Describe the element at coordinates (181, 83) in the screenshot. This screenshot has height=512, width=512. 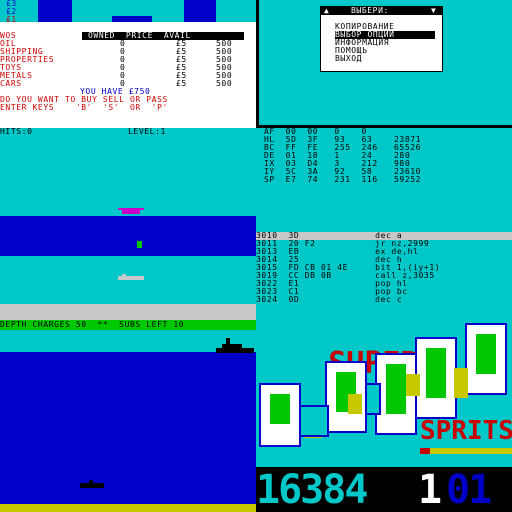
I see `commodity-price: £5` at that location.